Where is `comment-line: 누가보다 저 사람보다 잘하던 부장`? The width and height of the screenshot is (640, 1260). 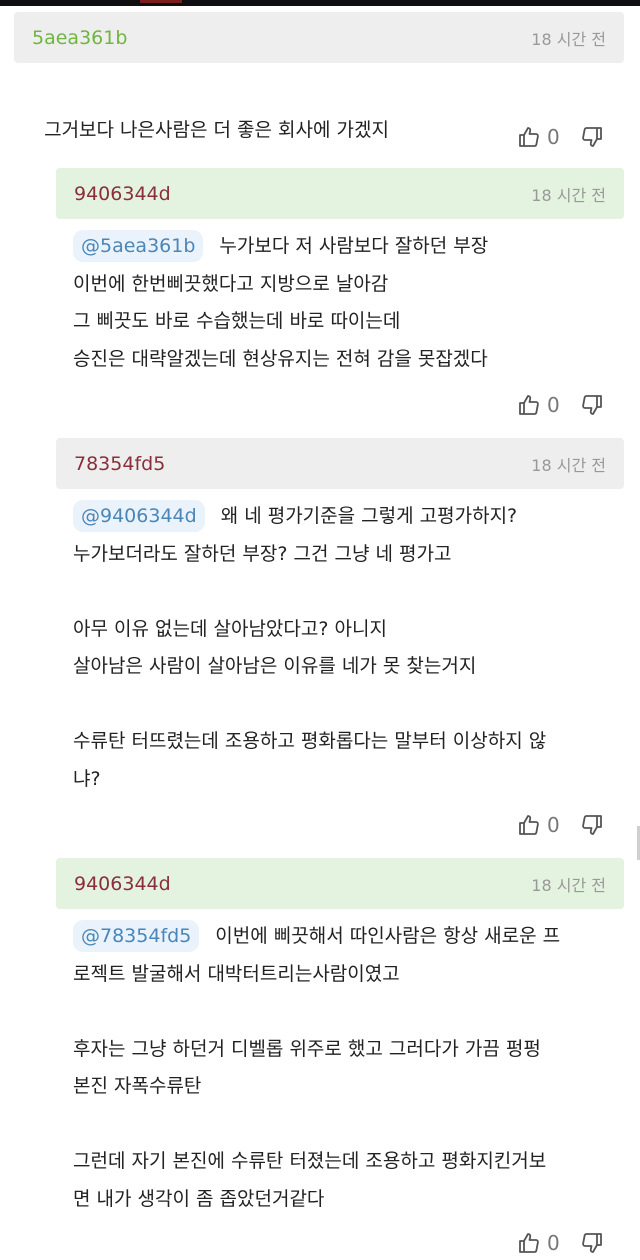
comment-line: 누가보다 저 사람보다 잘하던 부장 is located at coordinates (354, 246).